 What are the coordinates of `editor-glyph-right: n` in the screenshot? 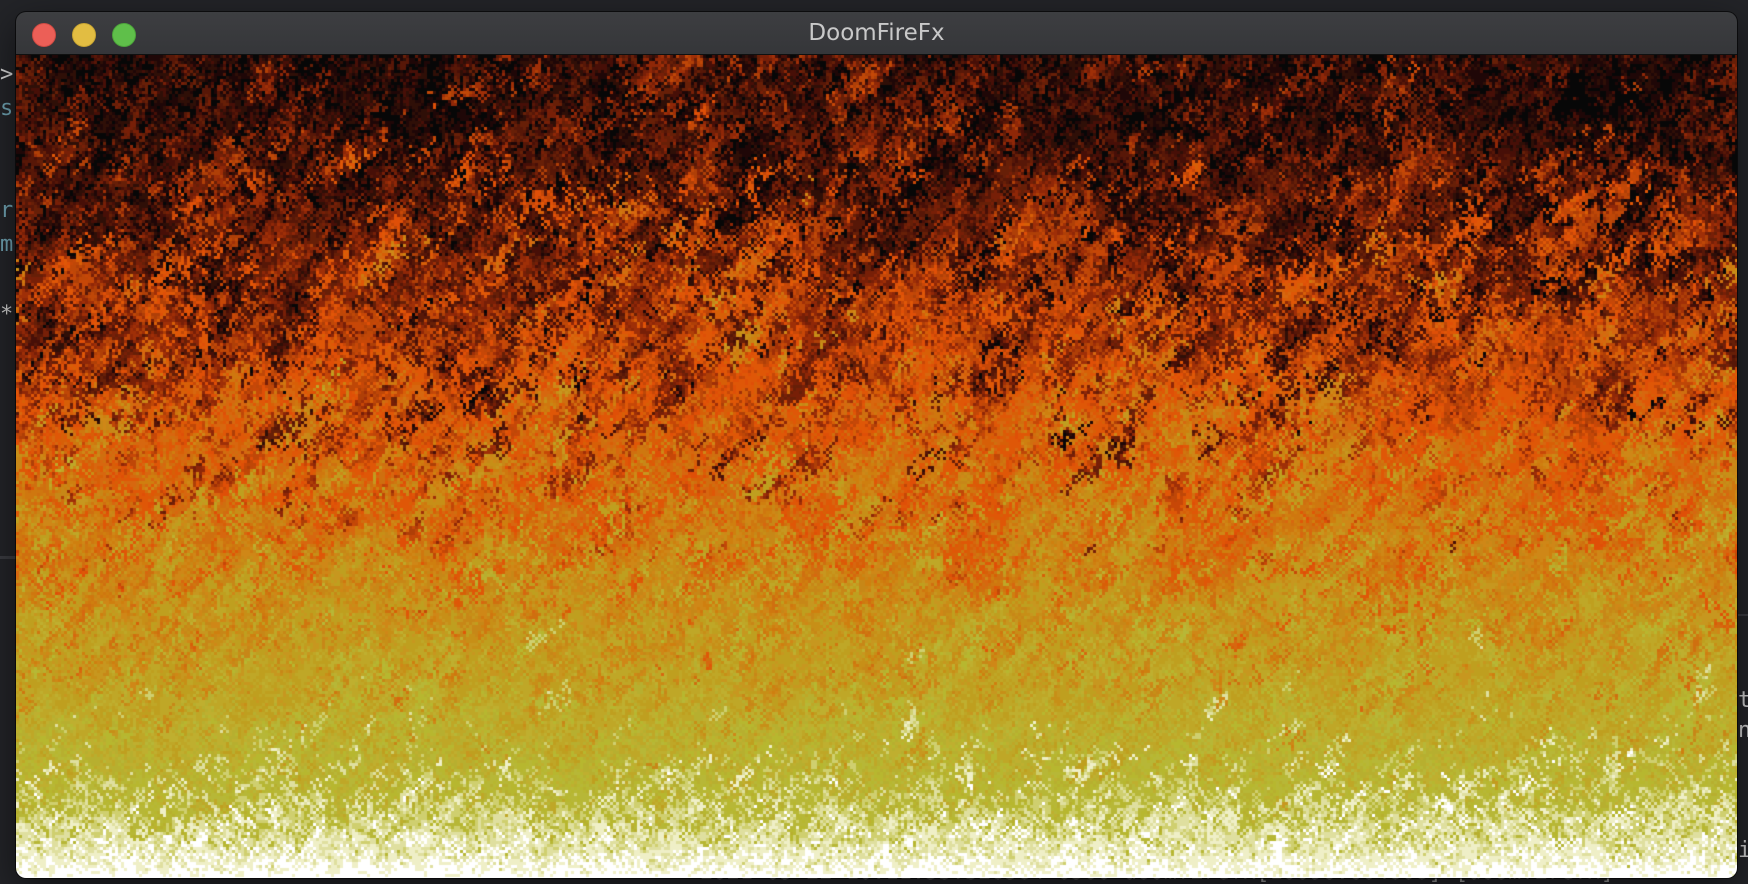 It's located at (1743, 730).